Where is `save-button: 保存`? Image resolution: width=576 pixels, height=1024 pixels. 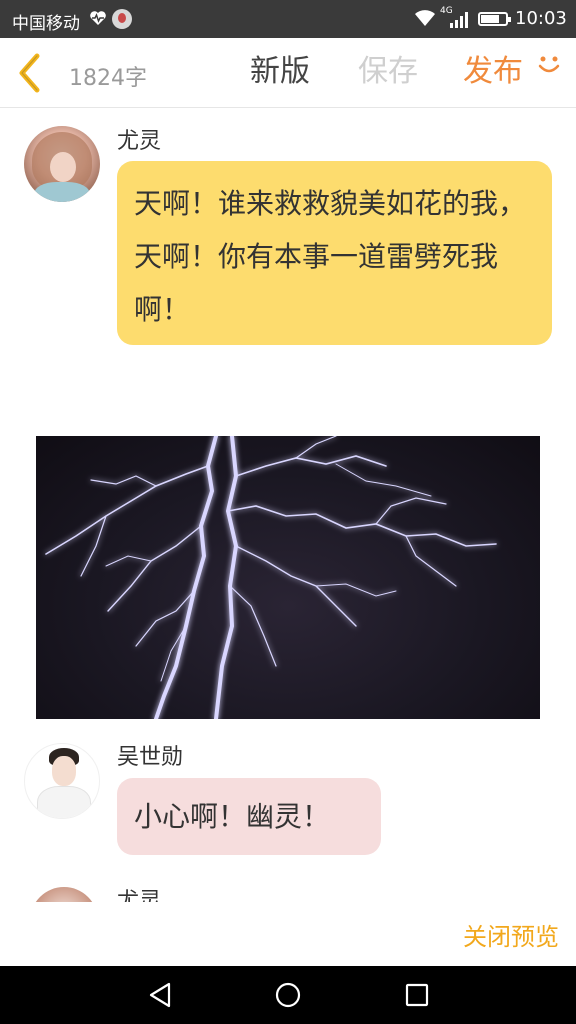 save-button: 保存 is located at coordinates (388, 72).